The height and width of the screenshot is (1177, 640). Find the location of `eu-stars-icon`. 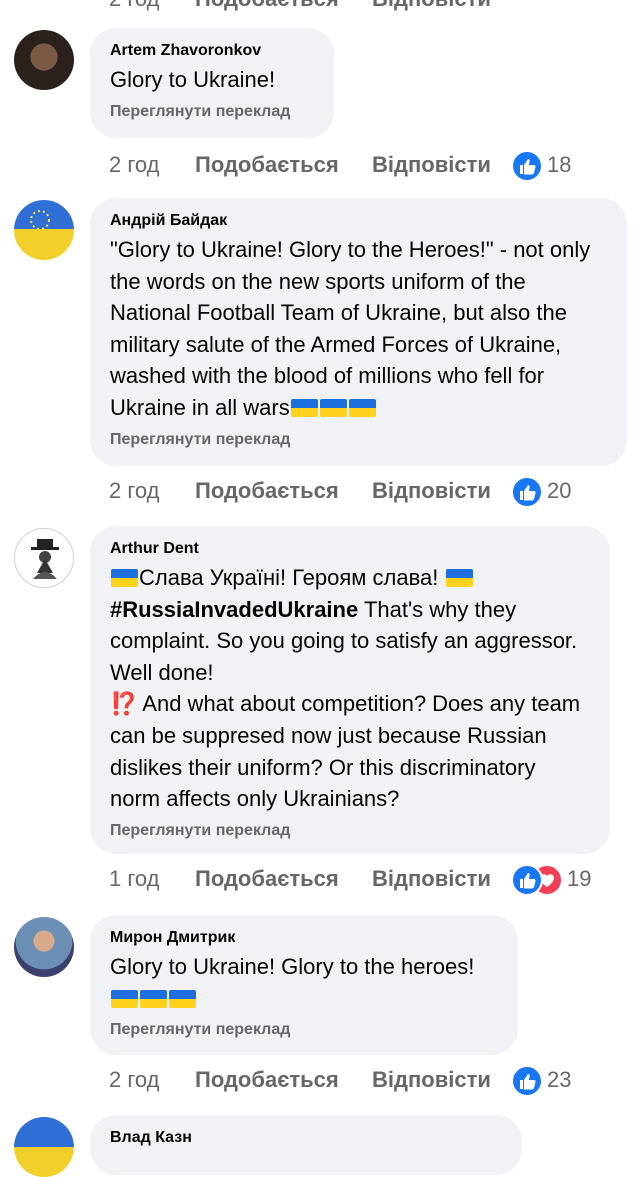

eu-stars-icon is located at coordinates (40, 220).